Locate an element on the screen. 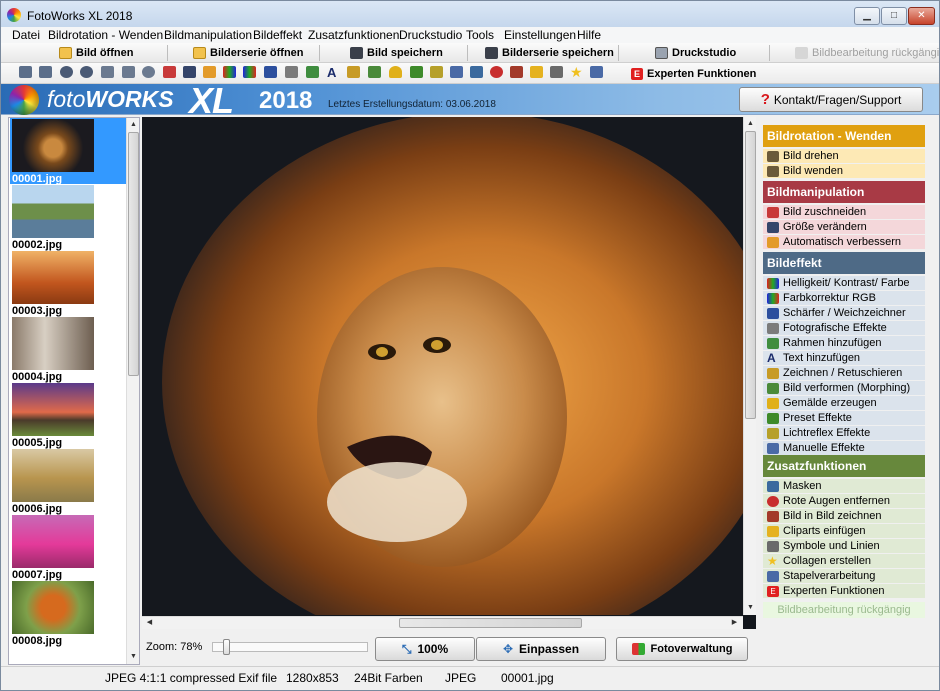 Image resolution: width=940 pixels, height=691 pixels. thumbnail-scrollbar: ▲ ▼ is located at coordinates (132, 391).